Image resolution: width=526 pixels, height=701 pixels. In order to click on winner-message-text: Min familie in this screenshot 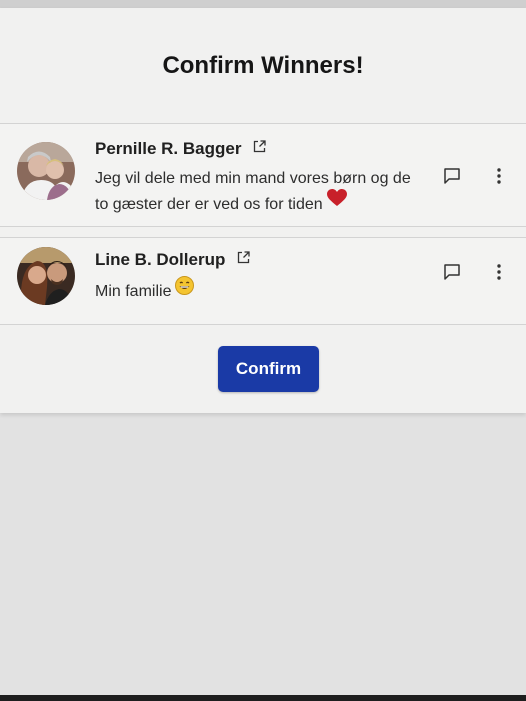, I will do `click(133, 291)`.